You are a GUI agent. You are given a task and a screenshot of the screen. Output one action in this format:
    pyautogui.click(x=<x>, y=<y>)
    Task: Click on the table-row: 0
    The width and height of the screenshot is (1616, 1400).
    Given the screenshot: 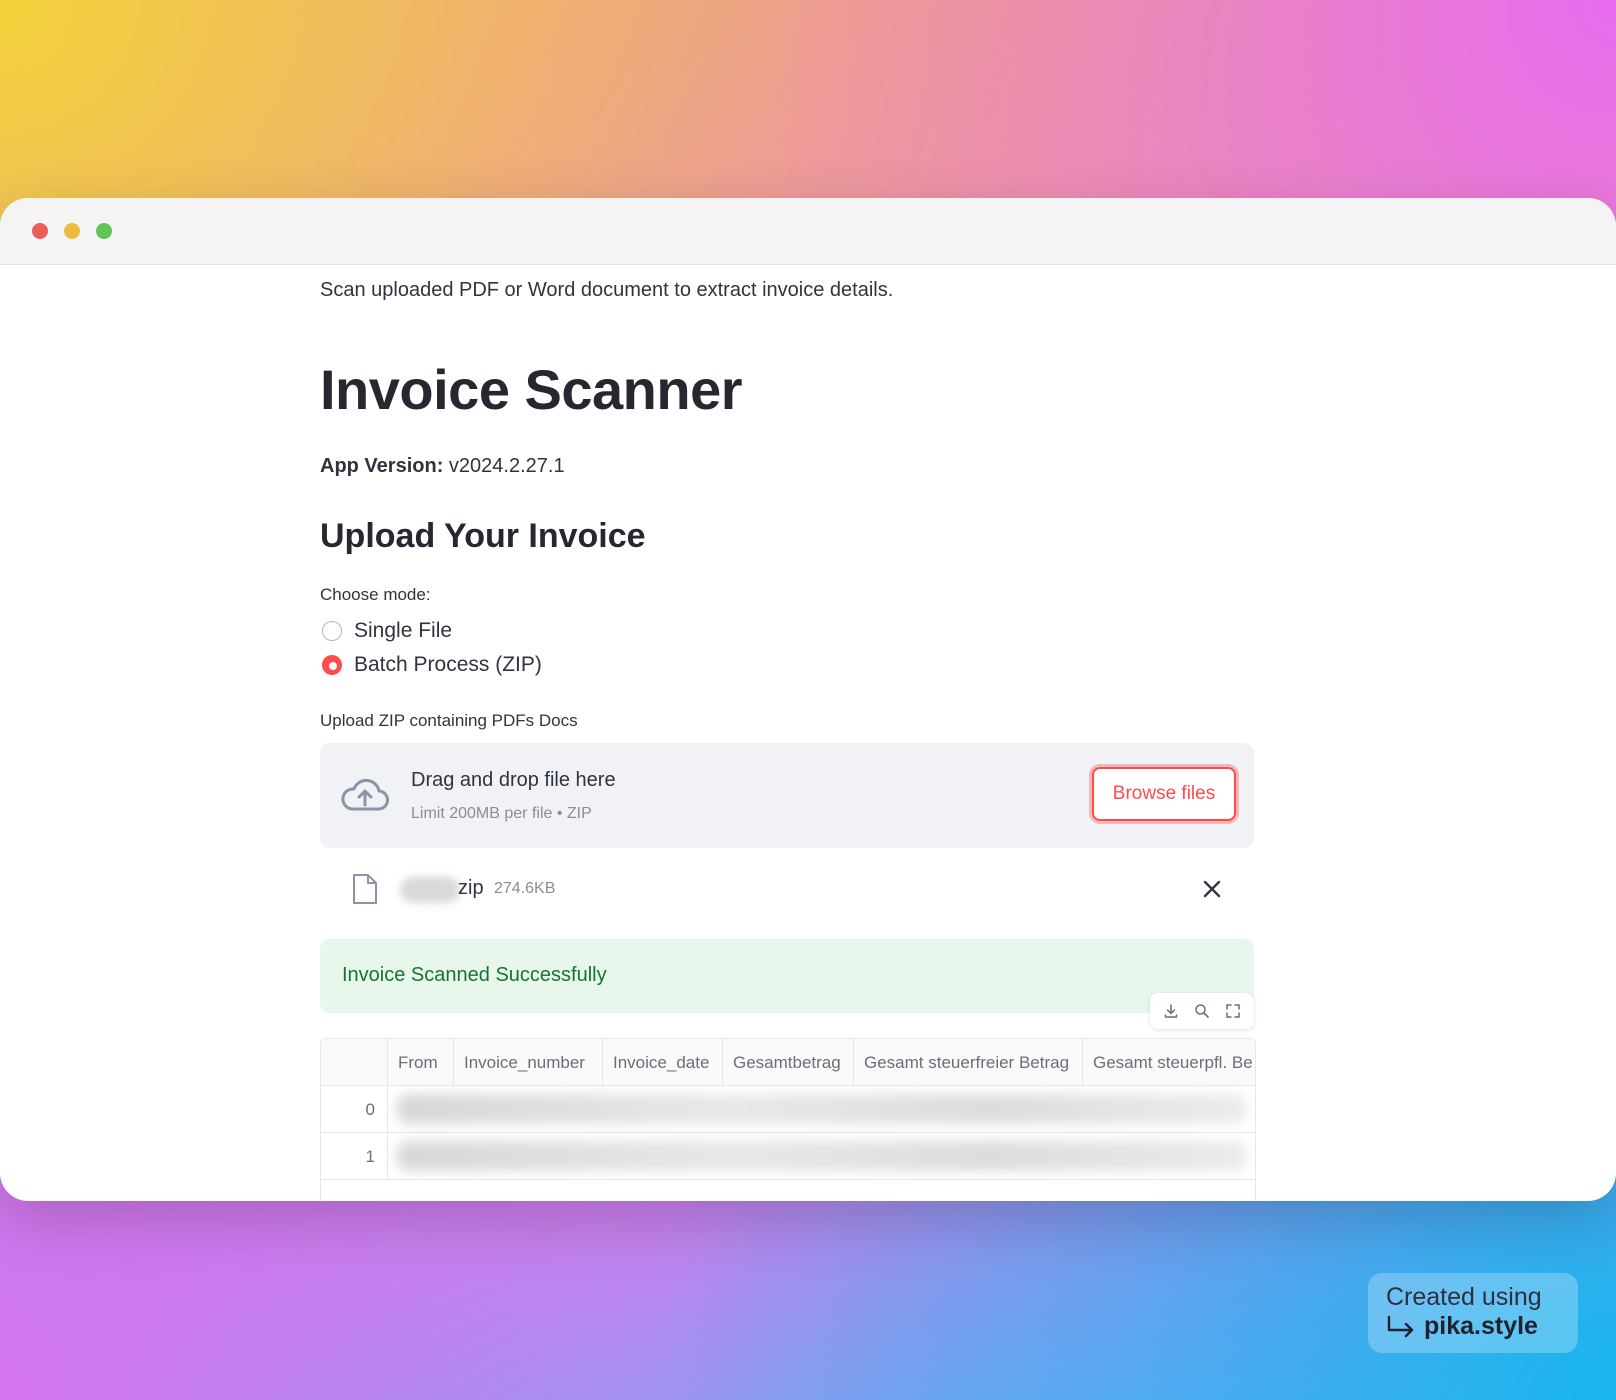 What is the action you would take?
    pyautogui.click(x=788, y=1109)
    